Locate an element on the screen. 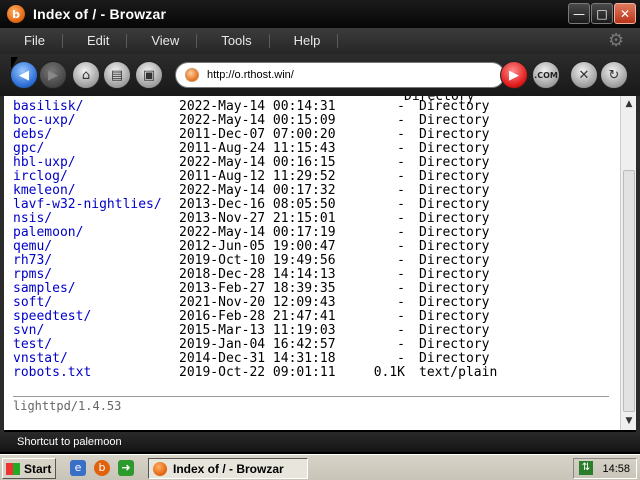 The height and width of the screenshot is (480, 640). arrow-quicklaunch-icon: ➜ is located at coordinates (126, 468).